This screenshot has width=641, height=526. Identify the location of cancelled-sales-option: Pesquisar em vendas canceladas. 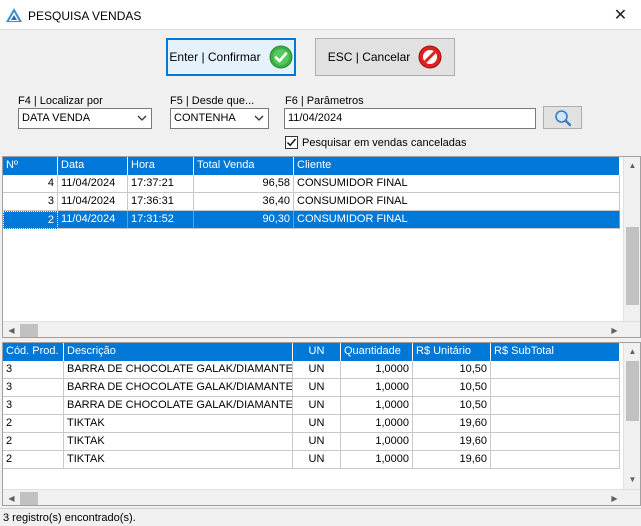
(375, 142).